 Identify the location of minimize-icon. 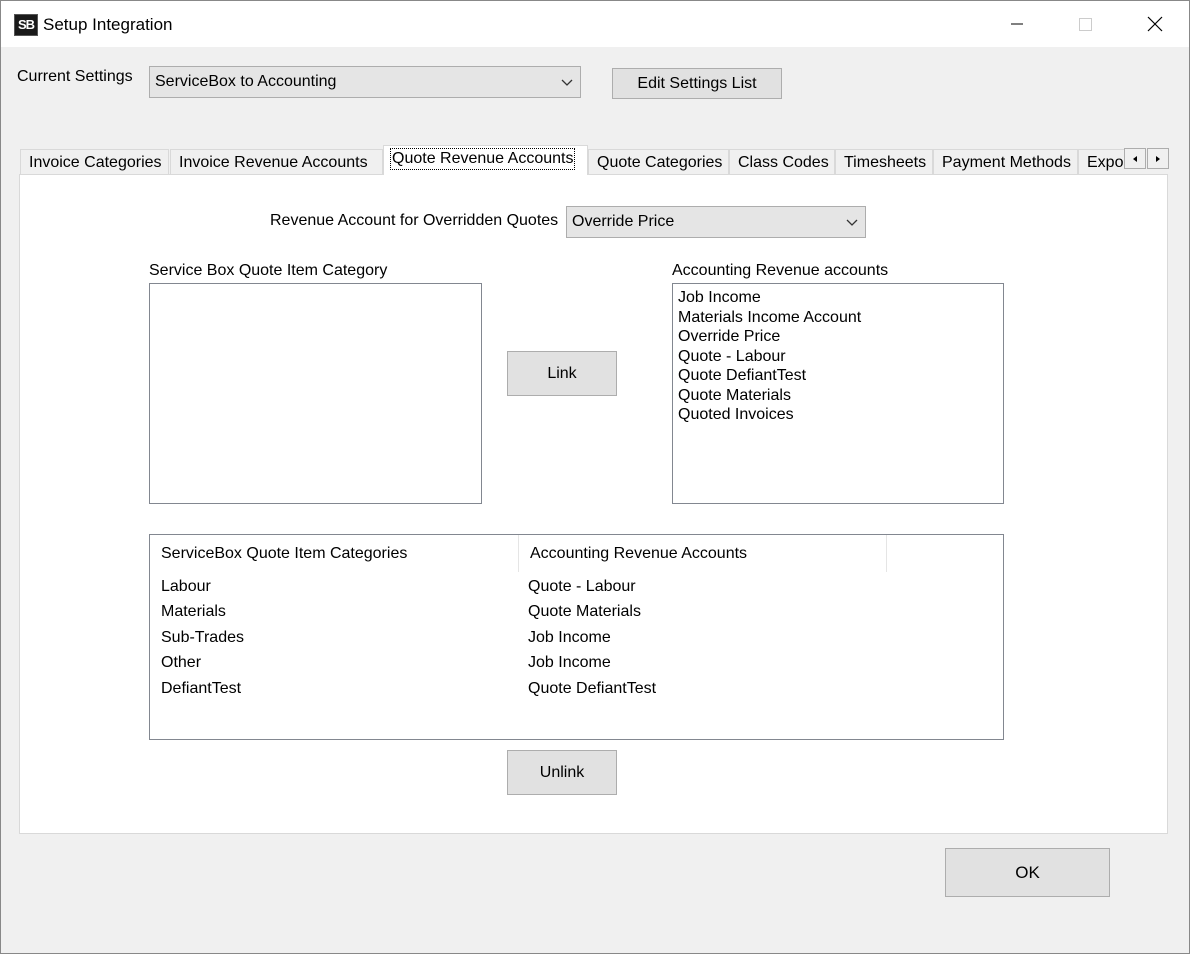
(1017, 24).